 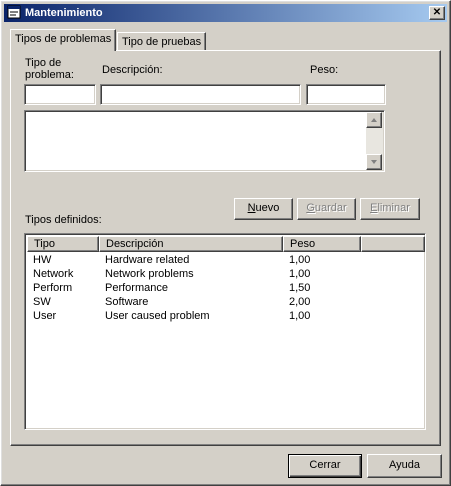 What do you see at coordinates (251, 208) in the screenshot?
I see `mnemonic: N` at bounding box center [251, 208].